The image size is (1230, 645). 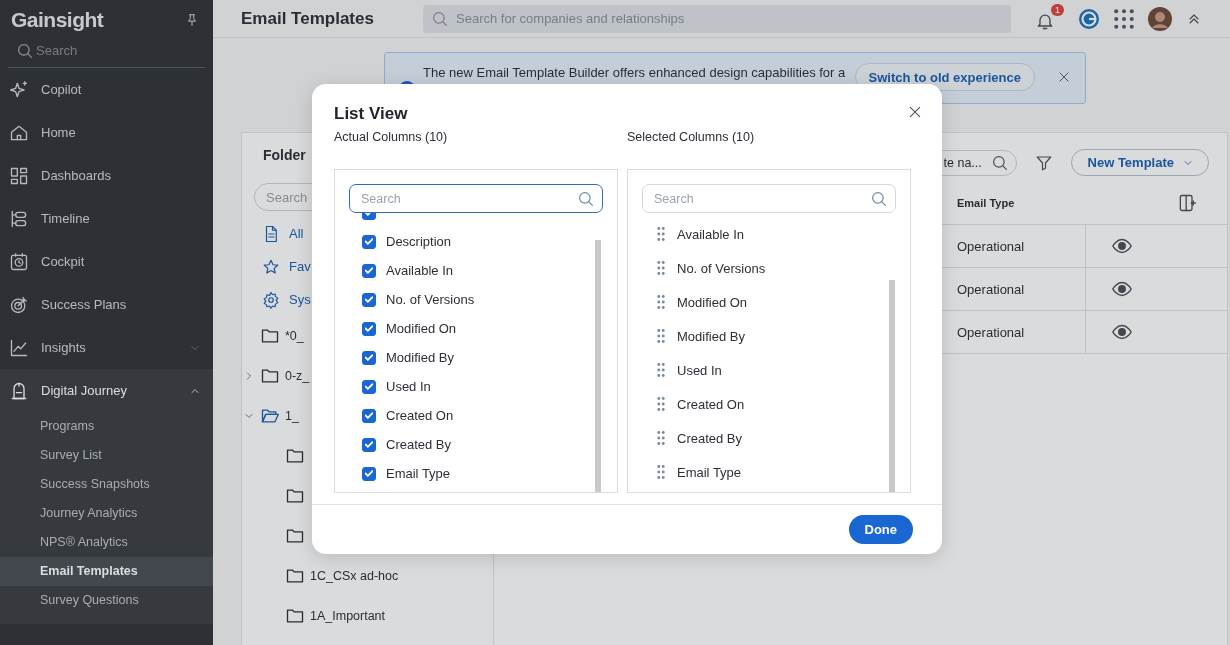 What do you see at coordinates (419, 241) in the screenshot?
I see `column-label: Description` at bounding box center [419, 241].